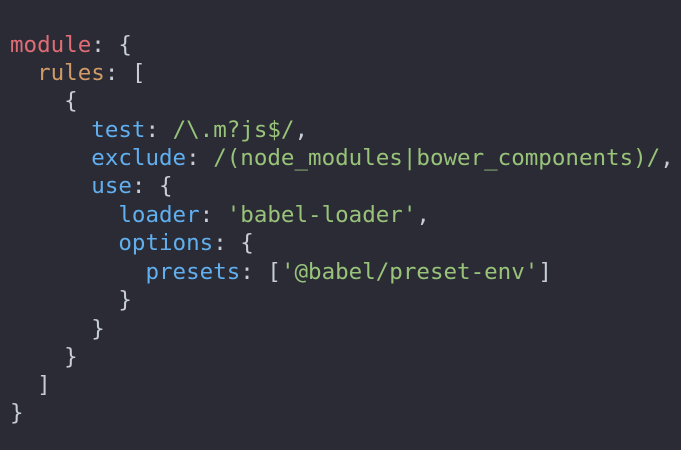 The image size is (681, 450). I want to click on code-line-2: rules: [, so click(91, 73).